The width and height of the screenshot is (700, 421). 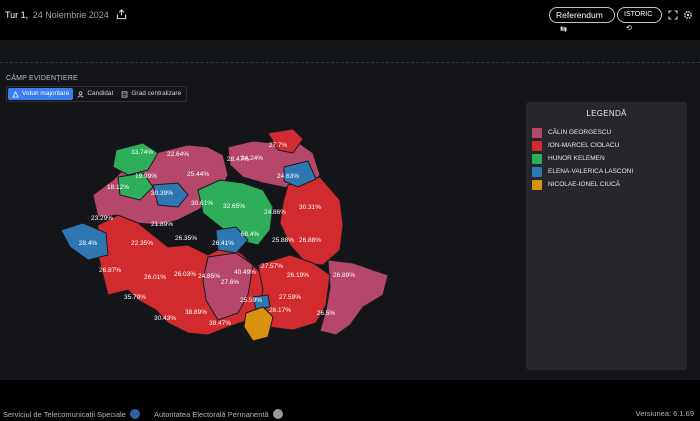 What do you see at coordinates (220, 323) in the screenshot?
I see `county-percentage-label: 38.47%` at bounding box center [220, 323].